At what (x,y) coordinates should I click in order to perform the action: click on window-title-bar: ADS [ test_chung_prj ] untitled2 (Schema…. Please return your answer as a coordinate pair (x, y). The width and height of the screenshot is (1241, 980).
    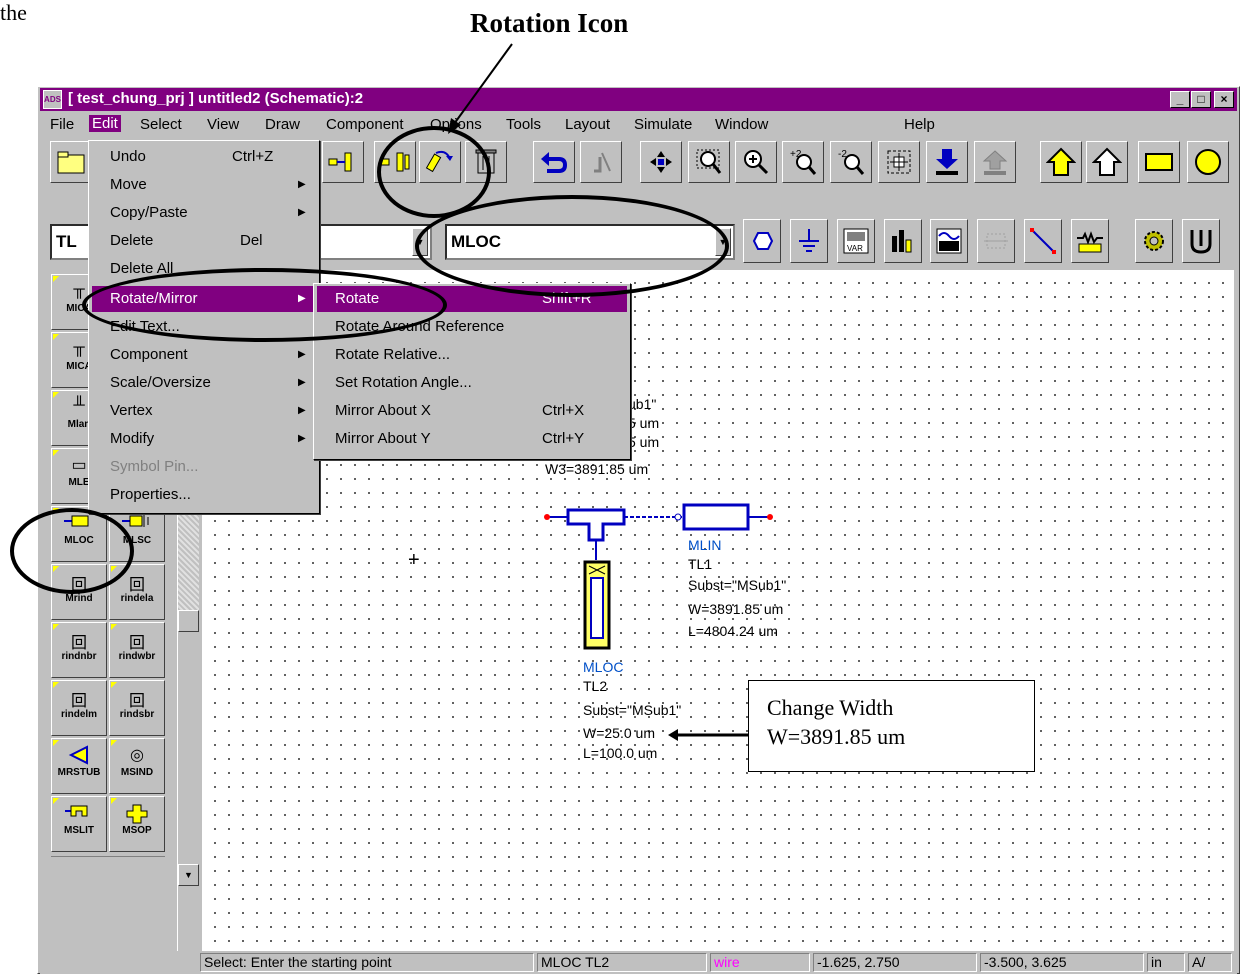
    Looking at the image, I should click on (638, 99).